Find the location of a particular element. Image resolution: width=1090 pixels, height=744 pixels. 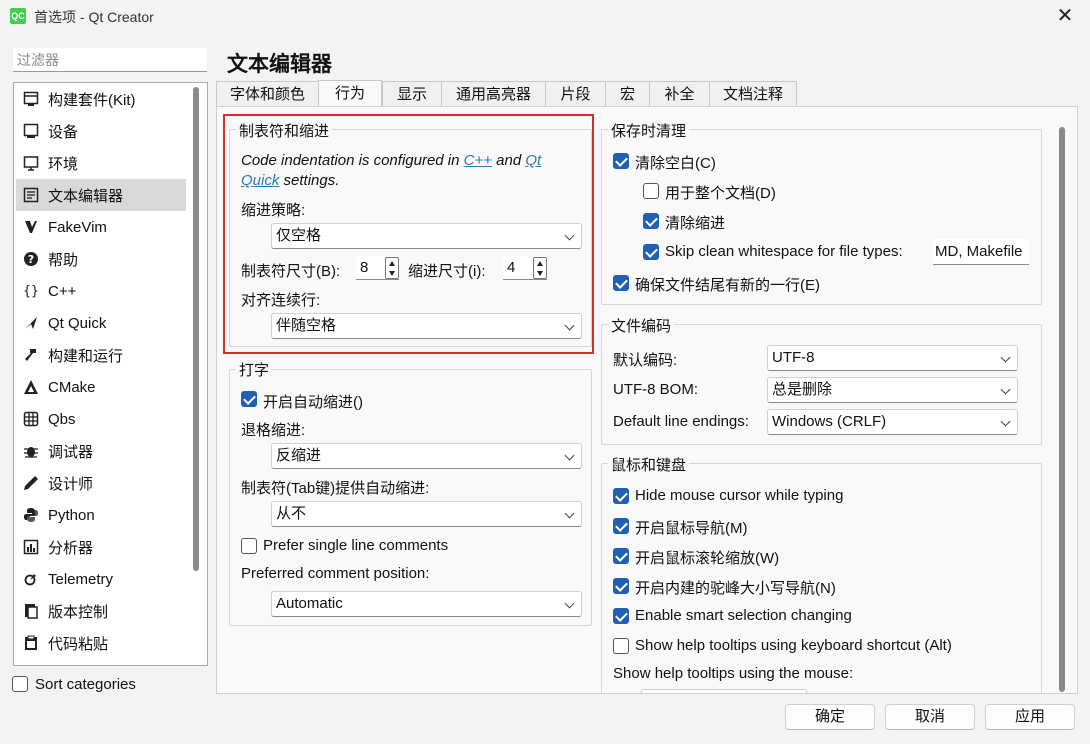

category-label: 调试器 is located at coordinates (71, 452).